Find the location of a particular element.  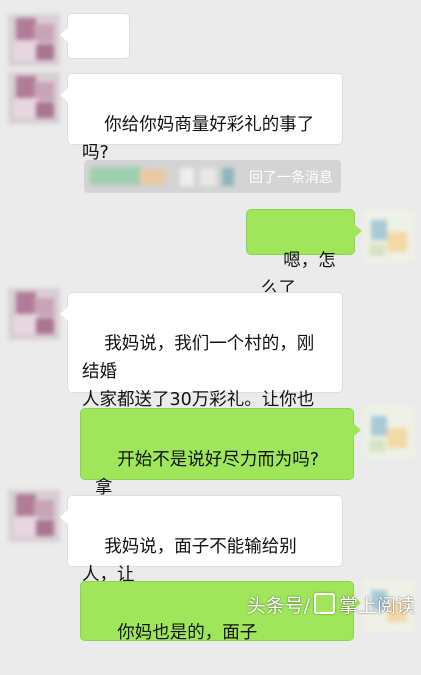

message-bubble-incoming: 你给你妈商量好彩礼的事了 吗? is located at coordinates (201, 118).